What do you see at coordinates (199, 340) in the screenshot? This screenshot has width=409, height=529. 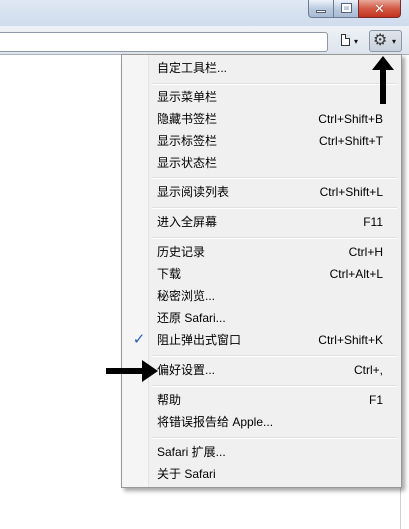 I see `menu-item-label: 阻止弹出式窗口` at bounding box center [199, 340].